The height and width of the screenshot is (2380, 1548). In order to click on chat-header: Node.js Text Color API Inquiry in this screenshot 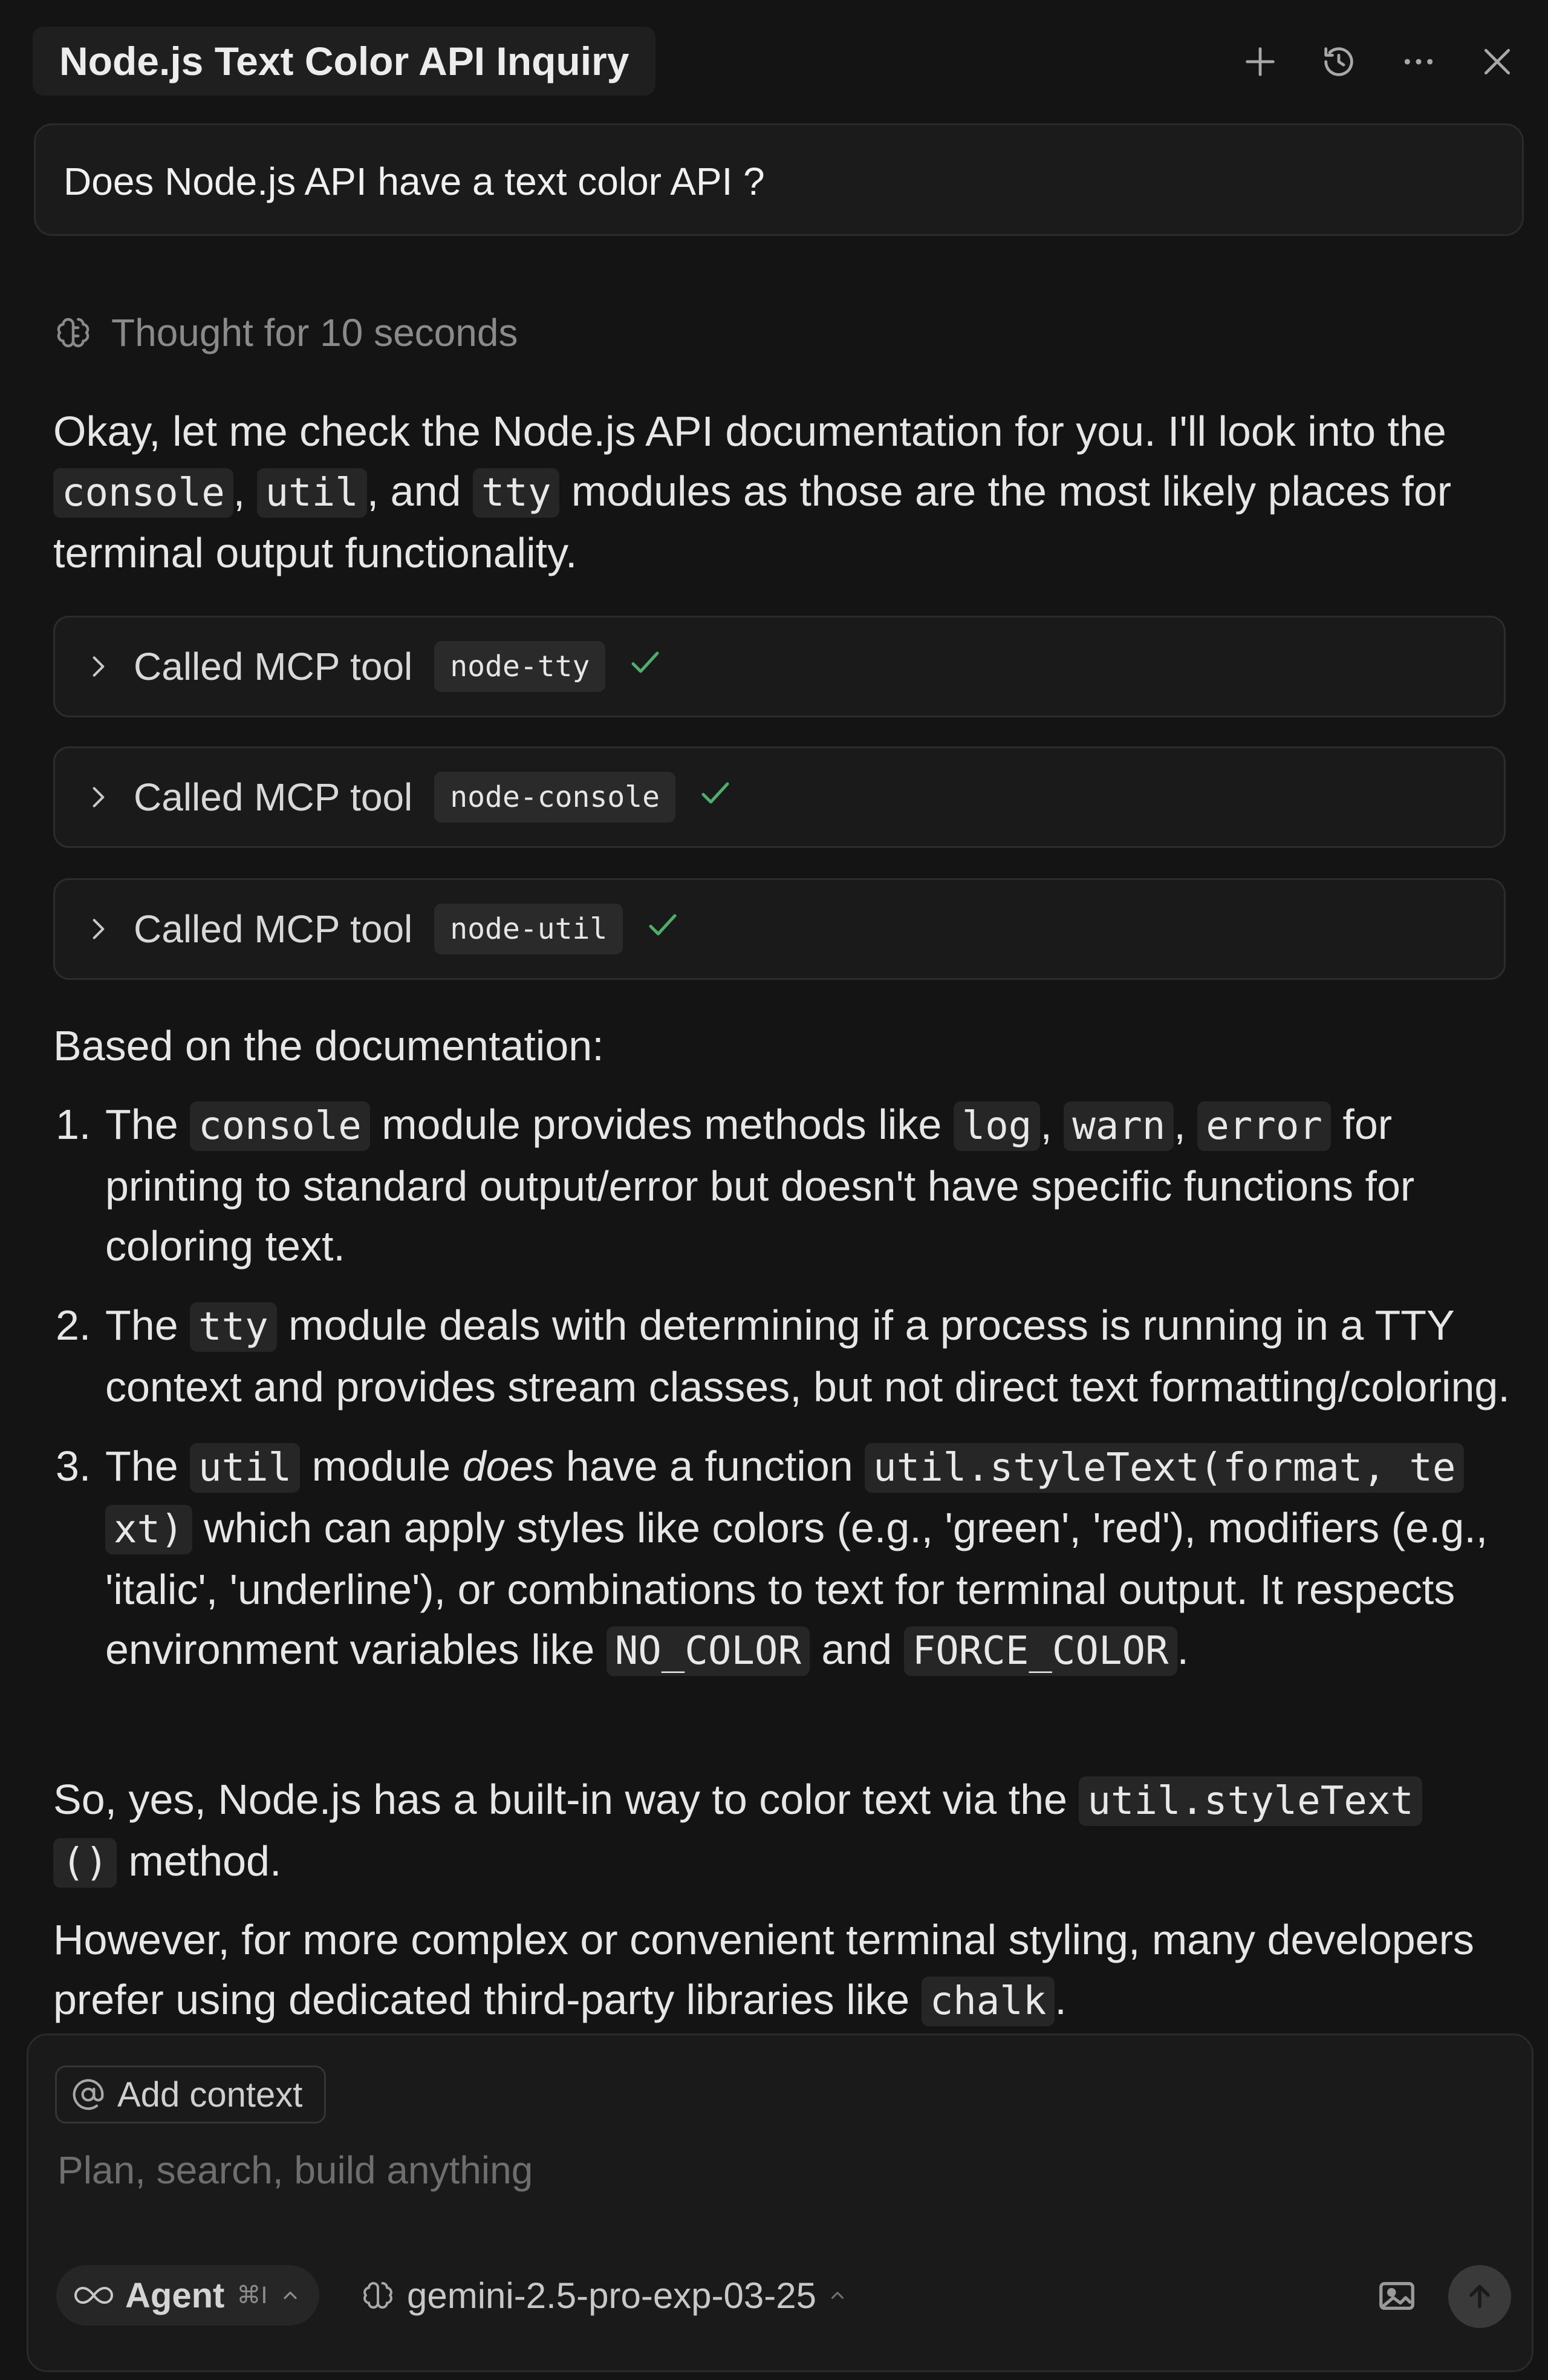, I will do `click(774, 60)`.